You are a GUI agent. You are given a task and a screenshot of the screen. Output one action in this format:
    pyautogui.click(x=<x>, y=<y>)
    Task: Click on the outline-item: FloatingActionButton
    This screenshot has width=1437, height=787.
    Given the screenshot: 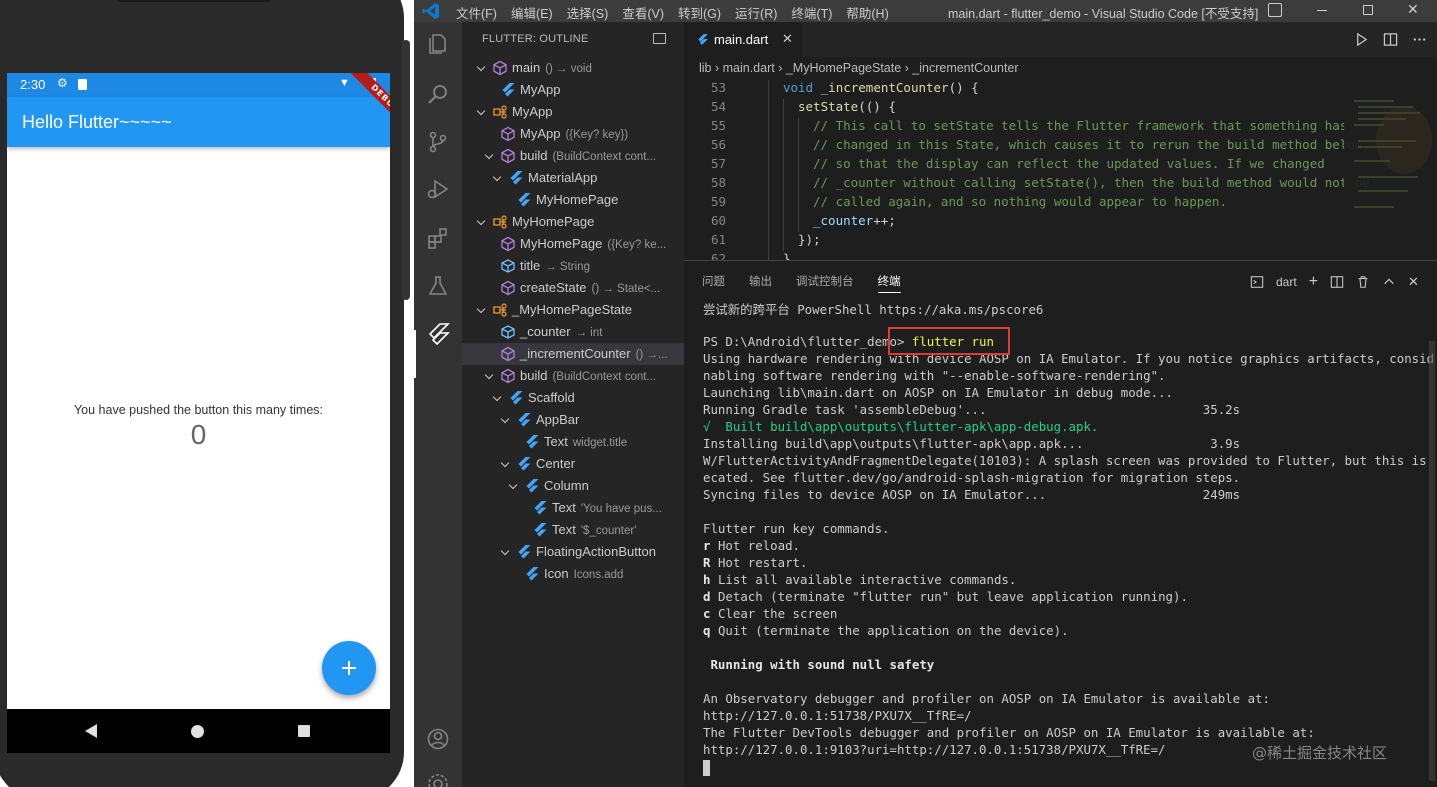 What is the action you would take?
    pyautogui.click(x=573, y=552)
    